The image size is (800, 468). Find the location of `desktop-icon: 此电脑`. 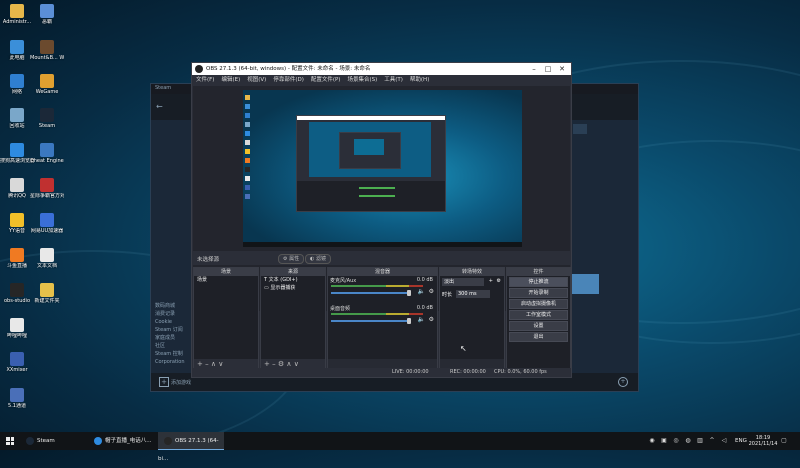

desktop-icon: 此电脑 is located at coordinates (17, 50).